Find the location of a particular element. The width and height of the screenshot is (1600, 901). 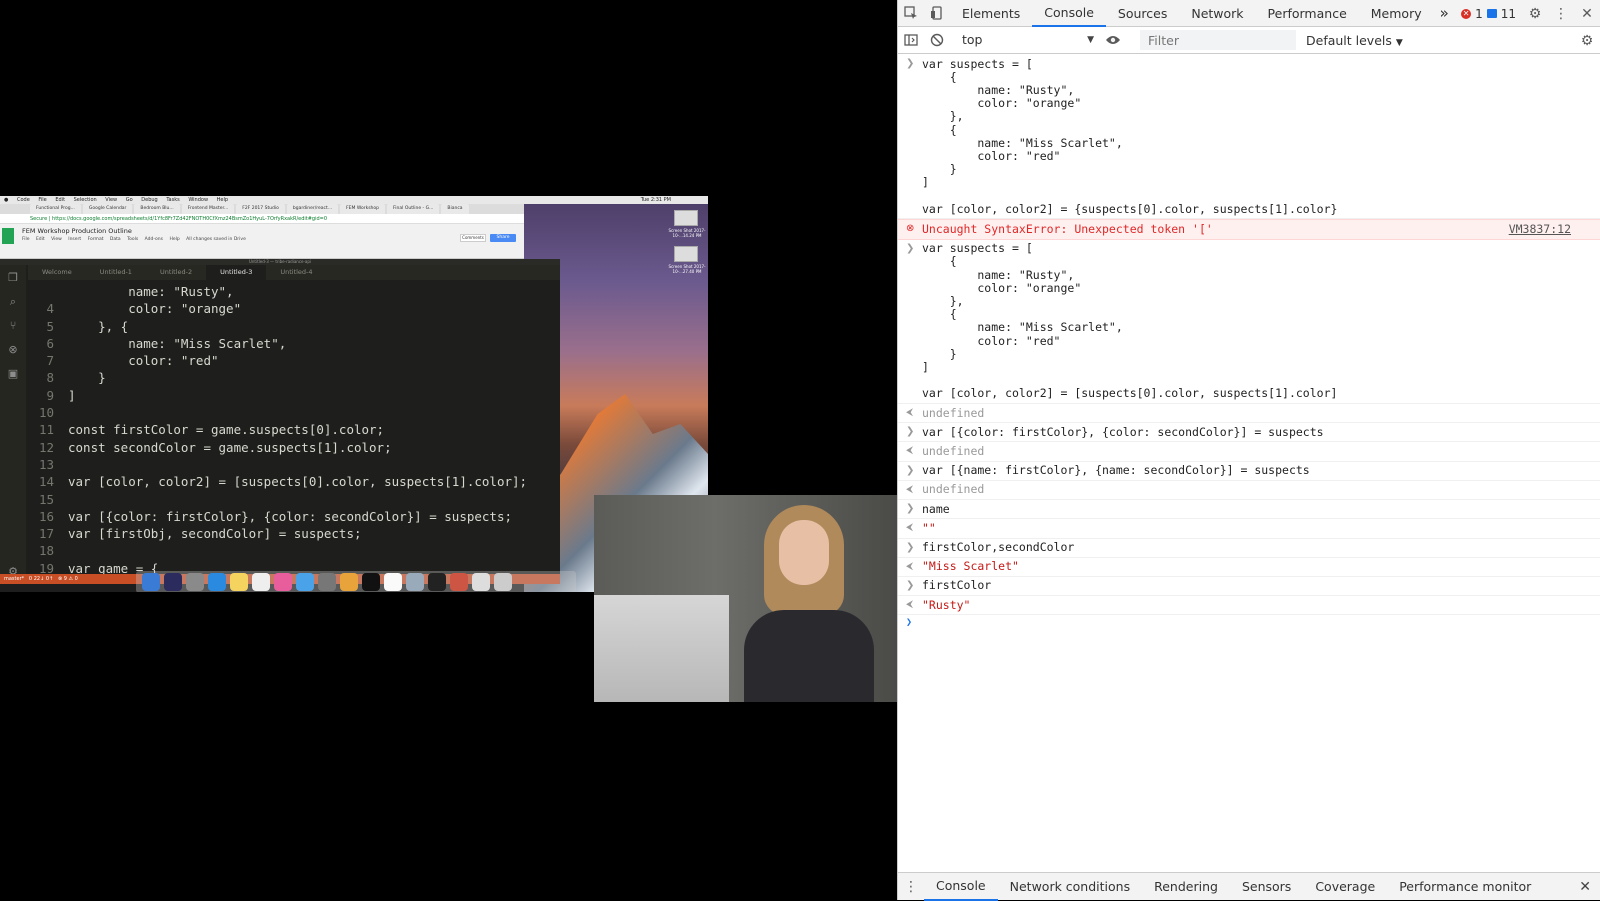

screenshot-thumbnail is located at coordinates (686, 218).